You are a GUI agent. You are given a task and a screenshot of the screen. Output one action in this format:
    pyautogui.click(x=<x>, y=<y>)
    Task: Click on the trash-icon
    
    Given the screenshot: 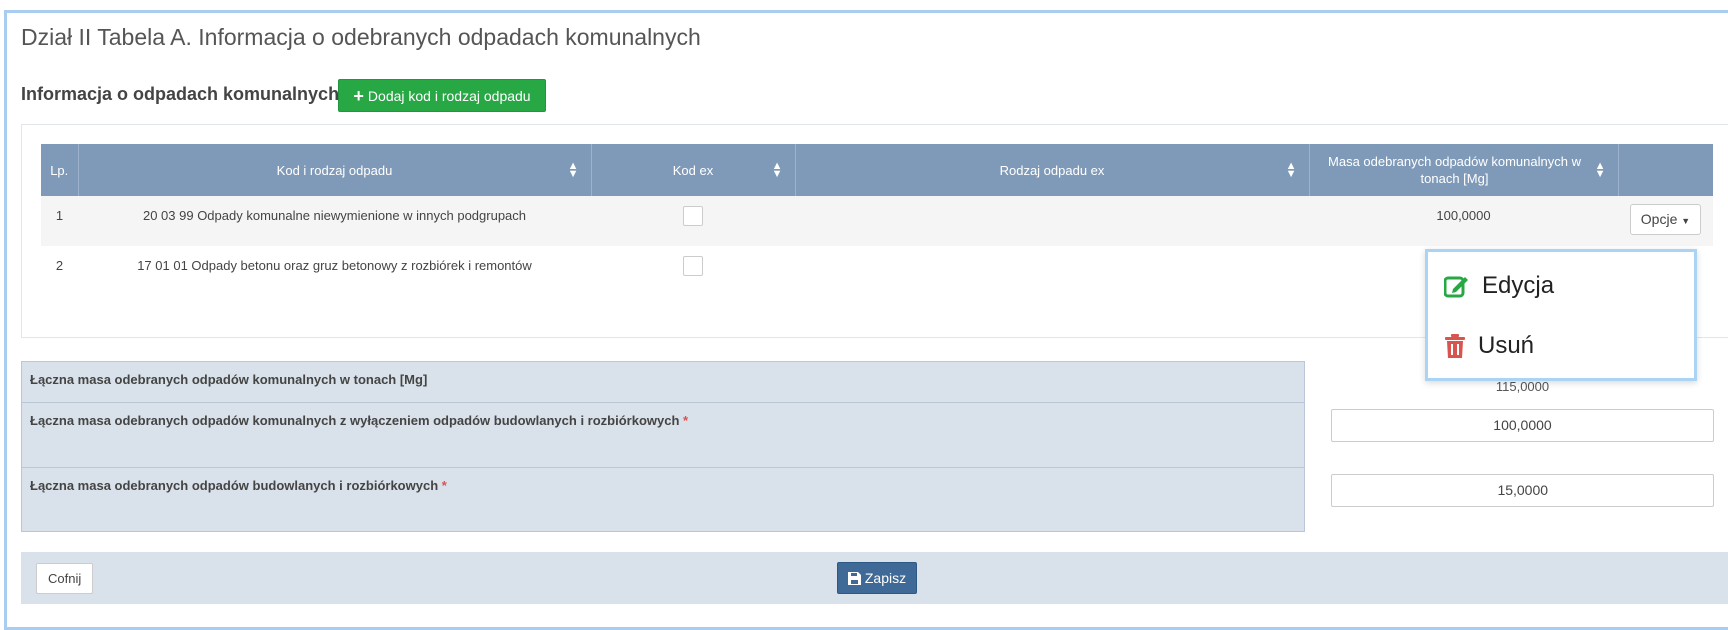 What is the action you would take?
    pyautogui.click(x=1455, y=346)
    